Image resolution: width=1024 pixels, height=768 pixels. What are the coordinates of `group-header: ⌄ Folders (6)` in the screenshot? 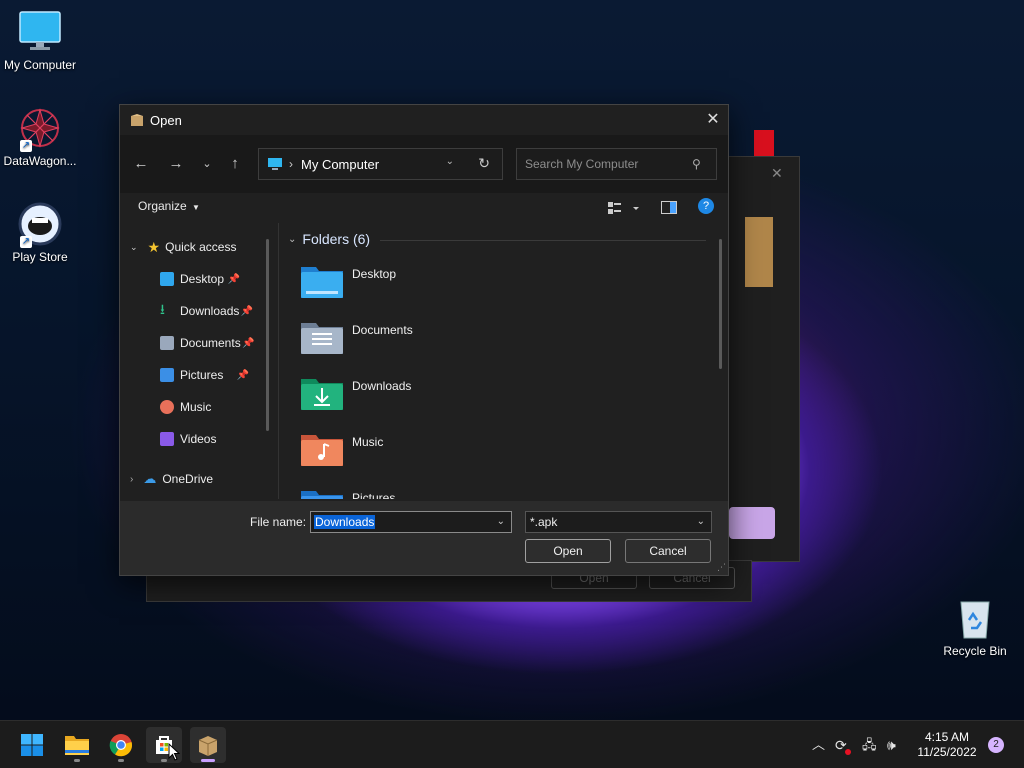 It's located at (329, 239).